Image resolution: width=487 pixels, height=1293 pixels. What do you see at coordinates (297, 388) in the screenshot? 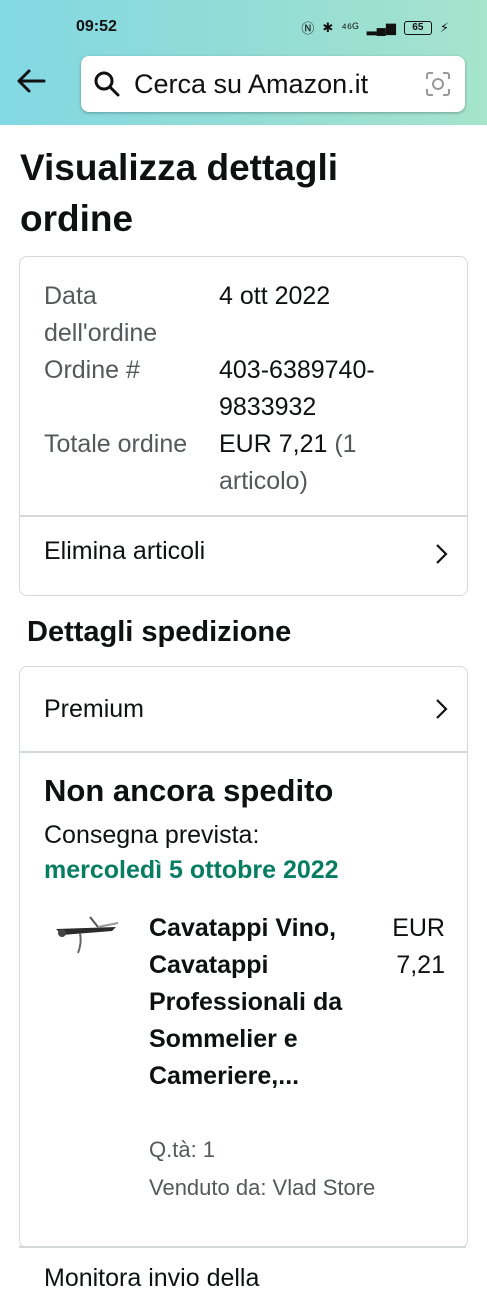
I see `order-number-value: 403-6389740-9833932` at bounding box center [297, 388].